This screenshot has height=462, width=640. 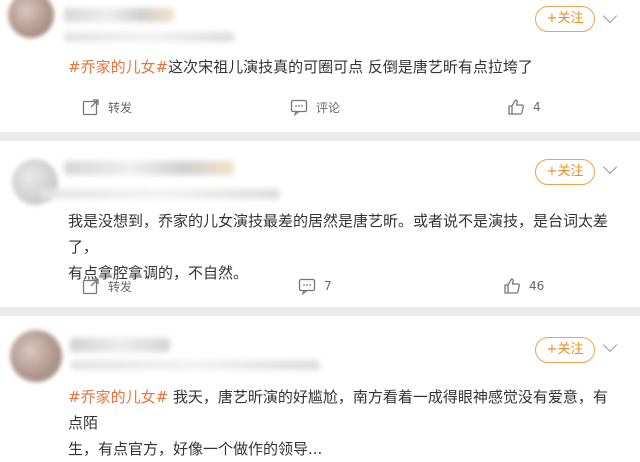 What do you see at coordinates (315, 107) in the screenshot?
I see `comment-button: 评论` at bounding box center [315, 107].